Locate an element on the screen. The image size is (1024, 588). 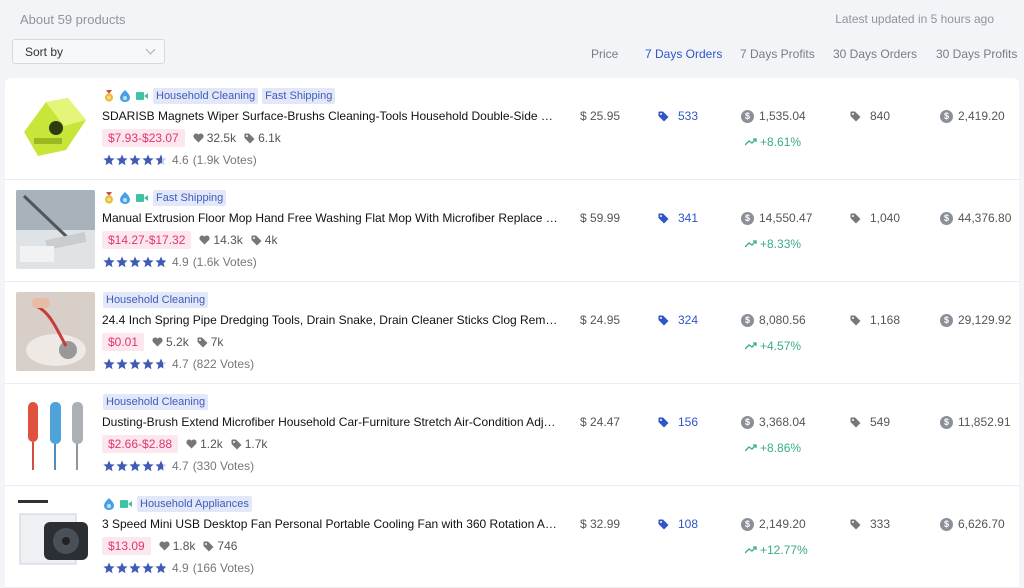
product-meta: $14.27-$17.32 14.3k 4k is located at coordinates (189, 240).